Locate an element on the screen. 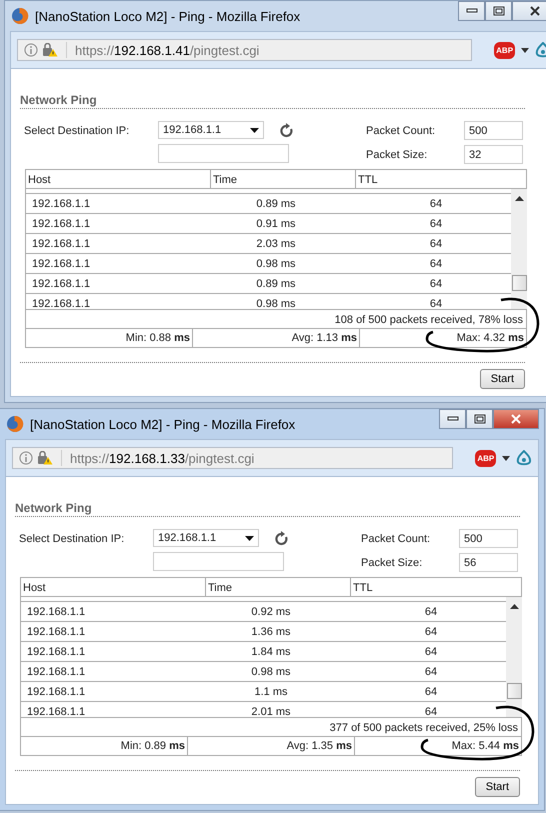  packet-size-field: 32 is located at coordinates (493, 154).